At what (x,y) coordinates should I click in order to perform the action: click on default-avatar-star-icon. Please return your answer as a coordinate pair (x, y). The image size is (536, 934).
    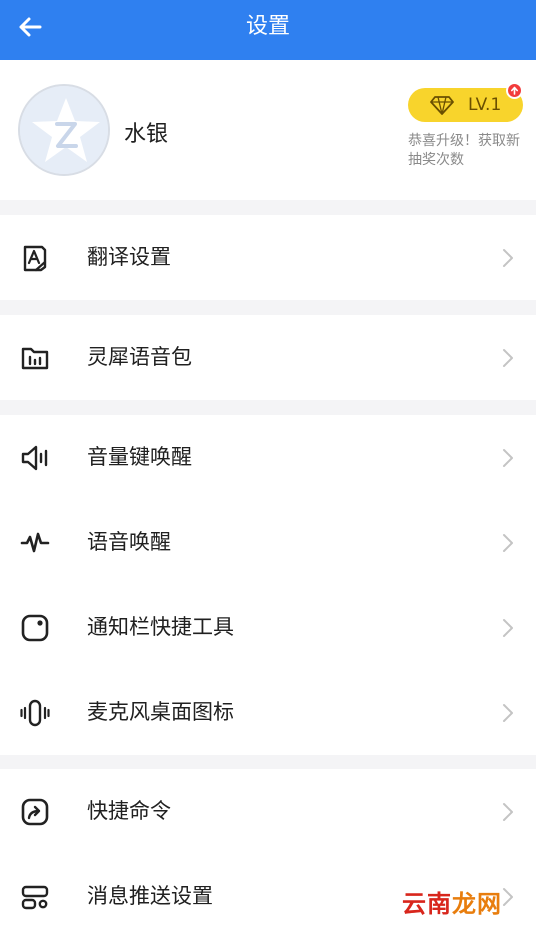
    Looking at the image, I should click on (64, 130).